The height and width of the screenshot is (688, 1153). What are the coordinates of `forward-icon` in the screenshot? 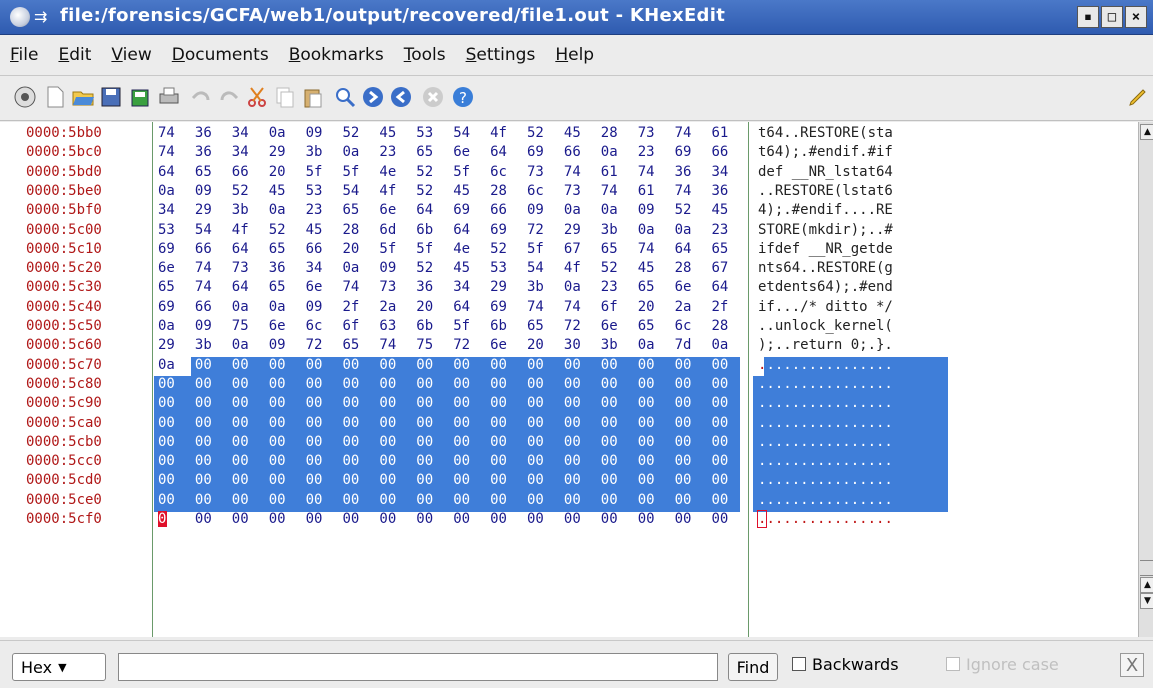 It's located at (373, 97).